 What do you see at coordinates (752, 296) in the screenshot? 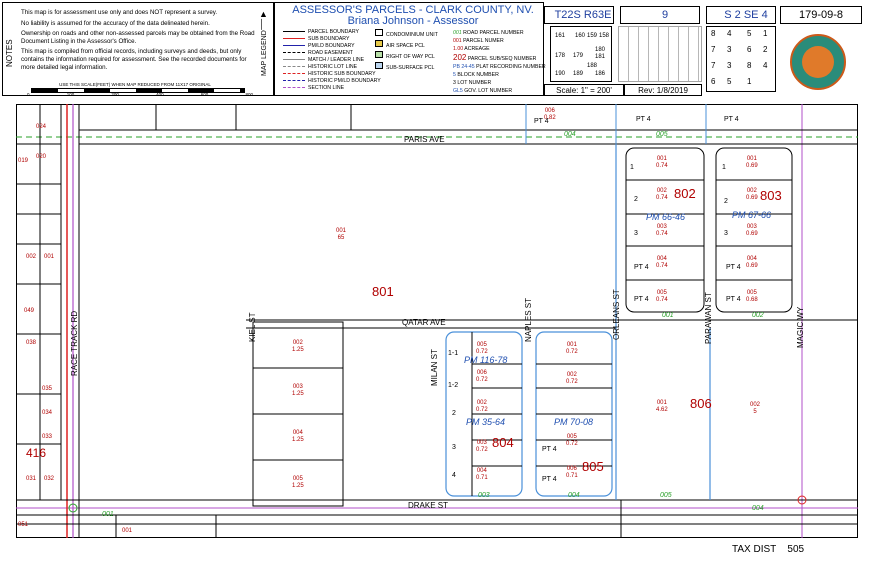
I see `parcel-803-005: 005 0.68` at bounding box center [752, 296].